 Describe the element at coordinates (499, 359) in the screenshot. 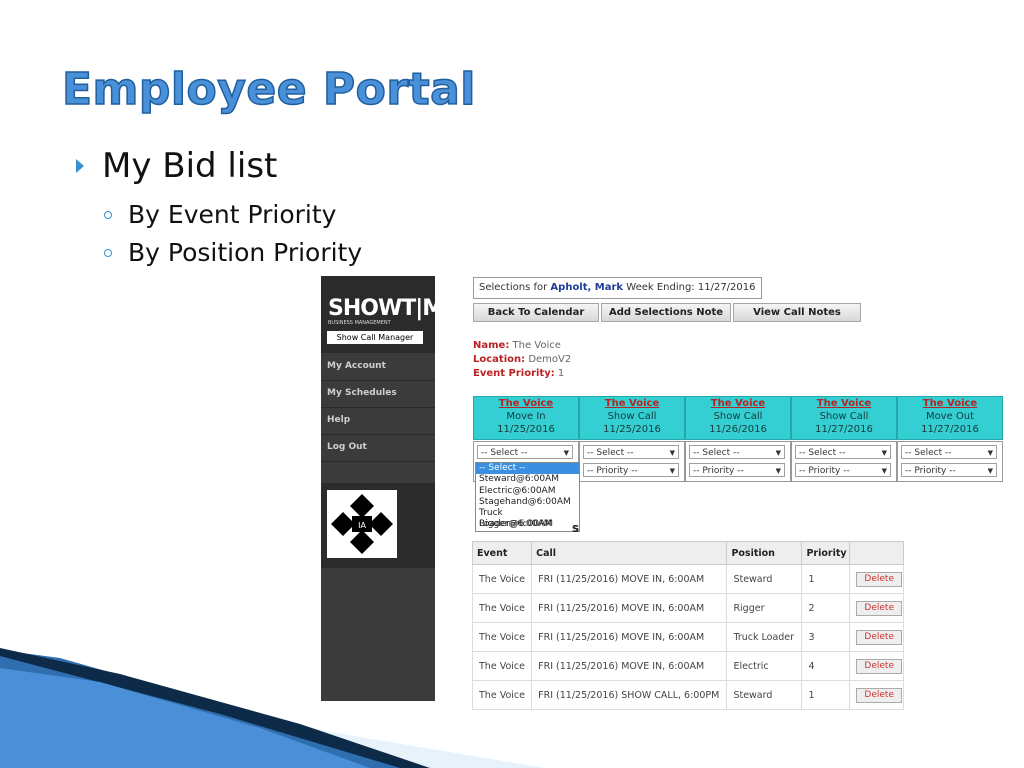

I see `location-label: Location:` at that location.